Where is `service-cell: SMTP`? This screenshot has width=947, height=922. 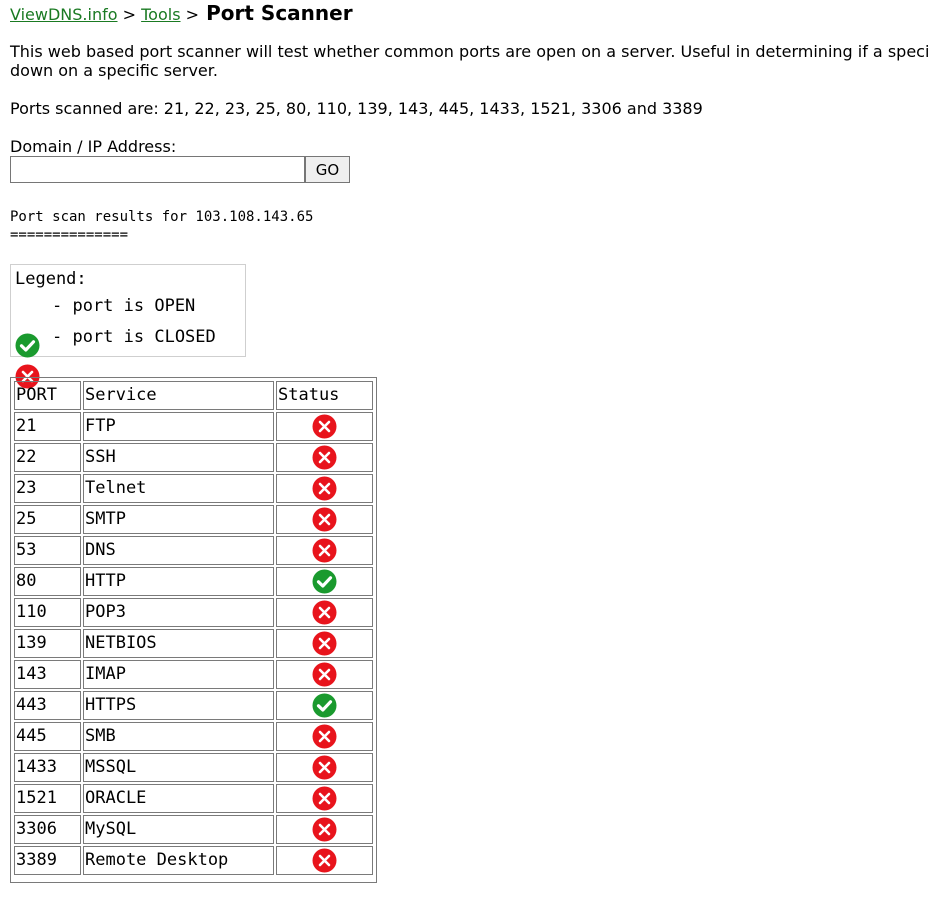
service-cell: SMTP is located at coordinates (178, 519).